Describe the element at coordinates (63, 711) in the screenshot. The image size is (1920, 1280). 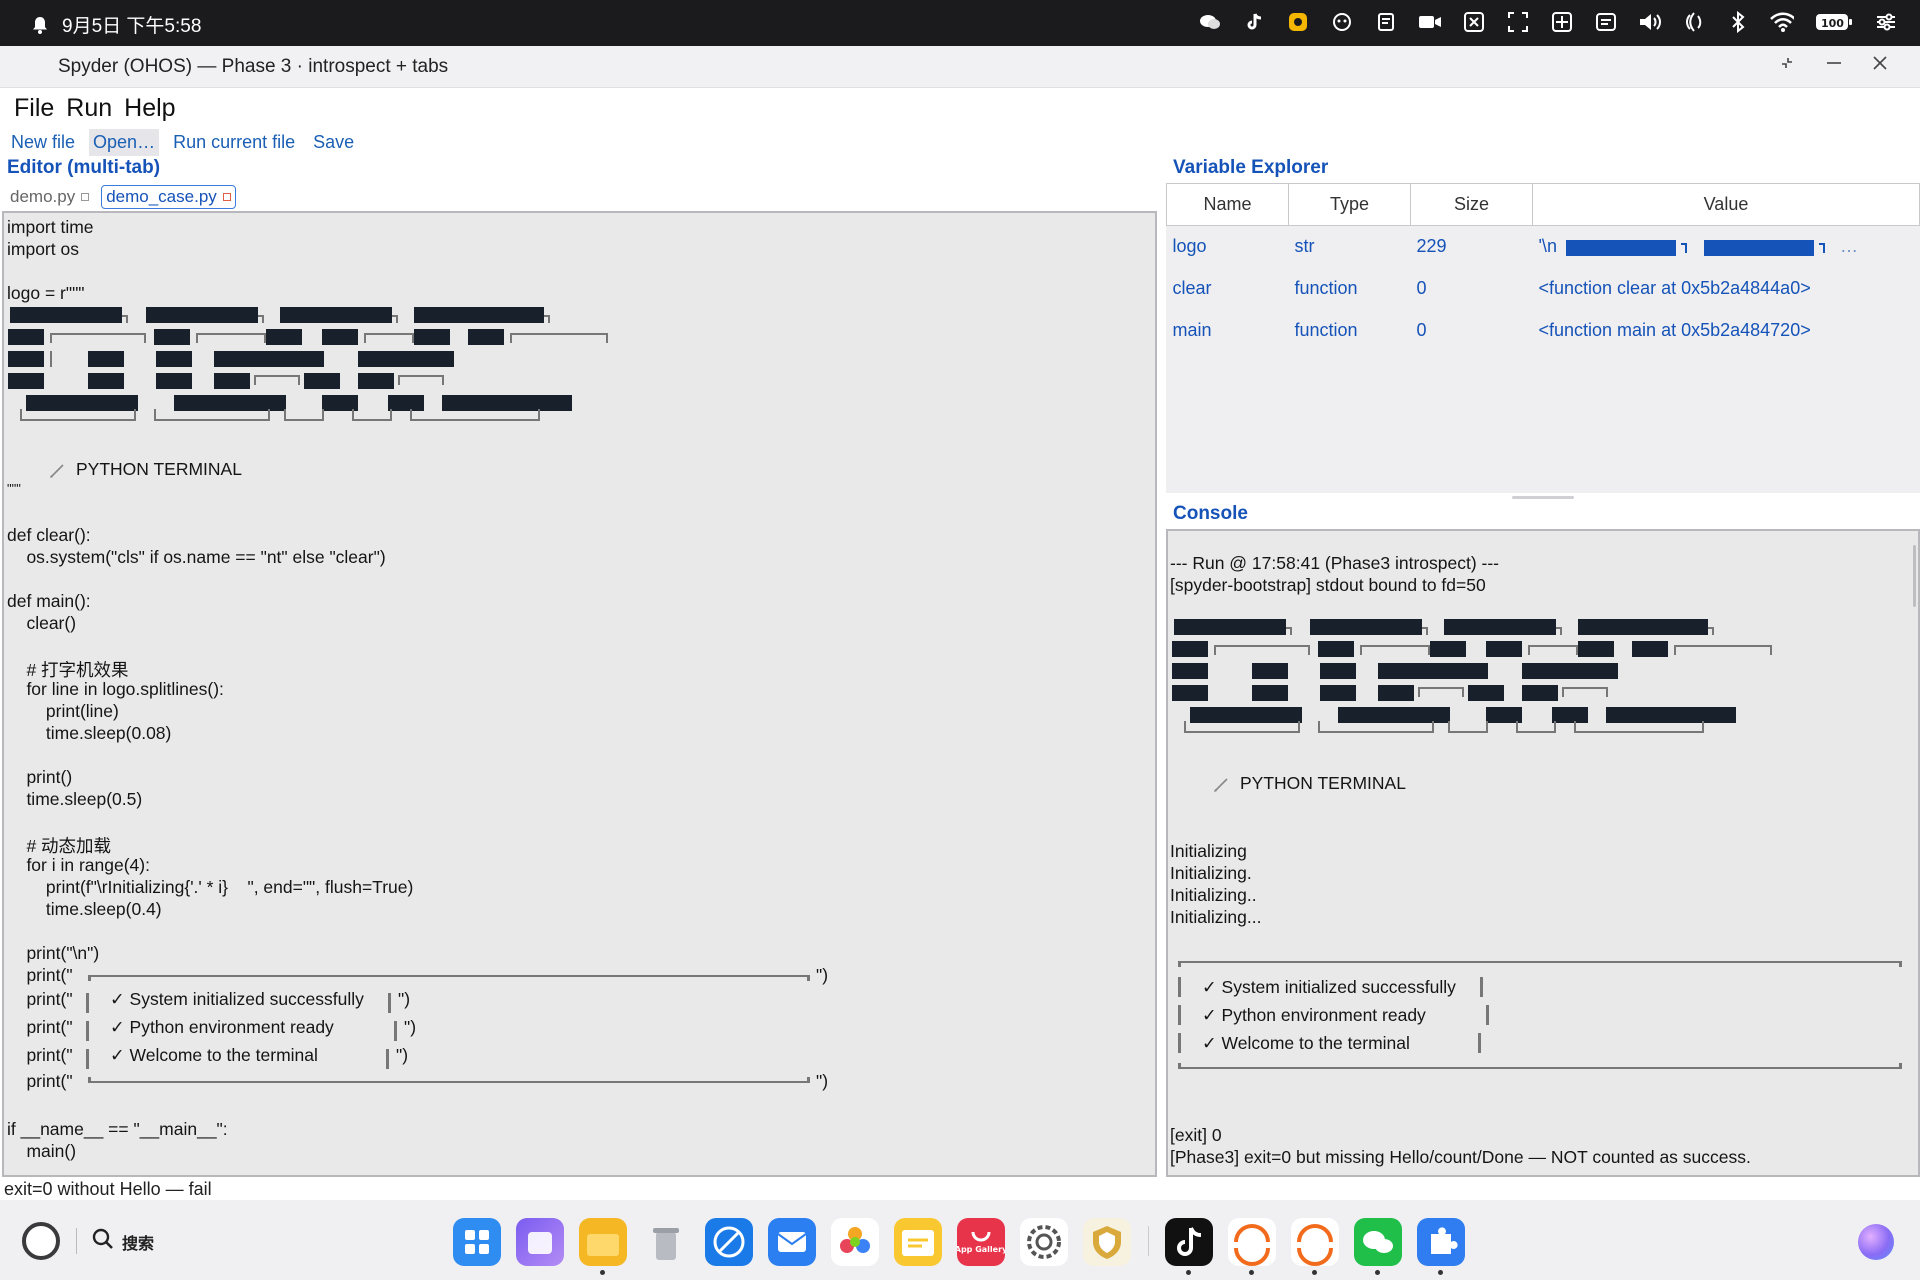
I see `code-line: print(line)` at that location.